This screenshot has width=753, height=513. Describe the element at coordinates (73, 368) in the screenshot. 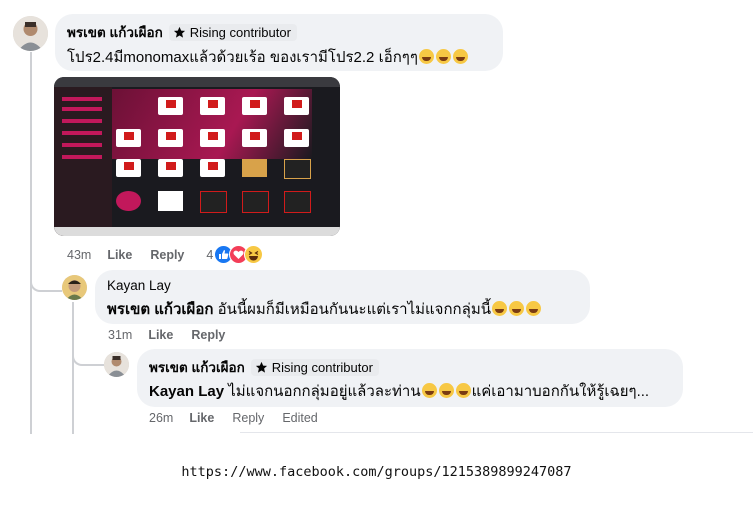

I see `thread-line-nested` at that location.